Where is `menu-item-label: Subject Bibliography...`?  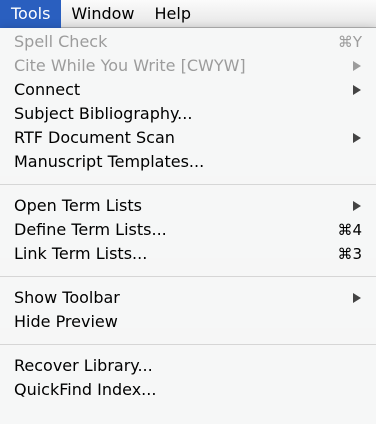
menu-item-label: Subject Bibliography... is located at coordinates (103, 113).